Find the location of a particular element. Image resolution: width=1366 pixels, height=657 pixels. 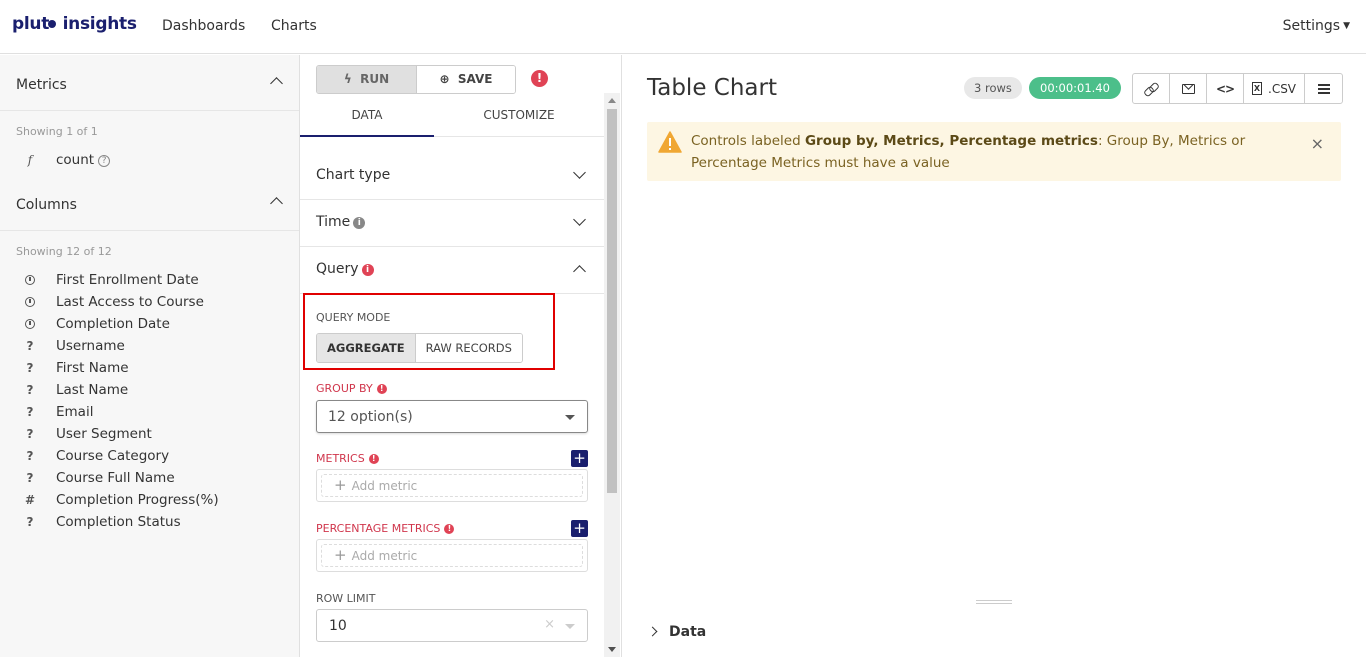

error-icon: ! is located at coordinates (539, 78).